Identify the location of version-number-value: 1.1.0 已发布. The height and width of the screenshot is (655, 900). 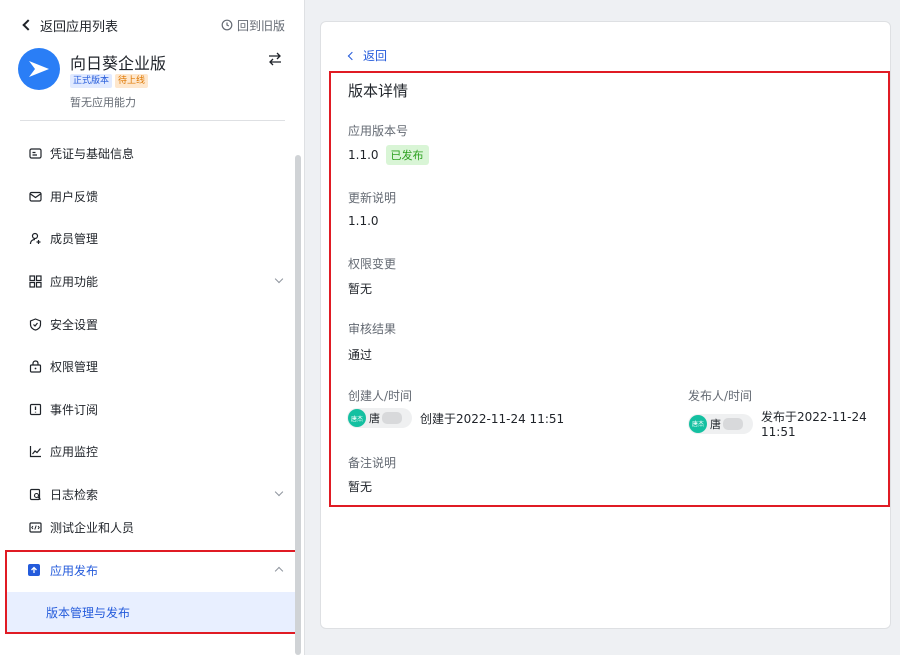
(388, 155).